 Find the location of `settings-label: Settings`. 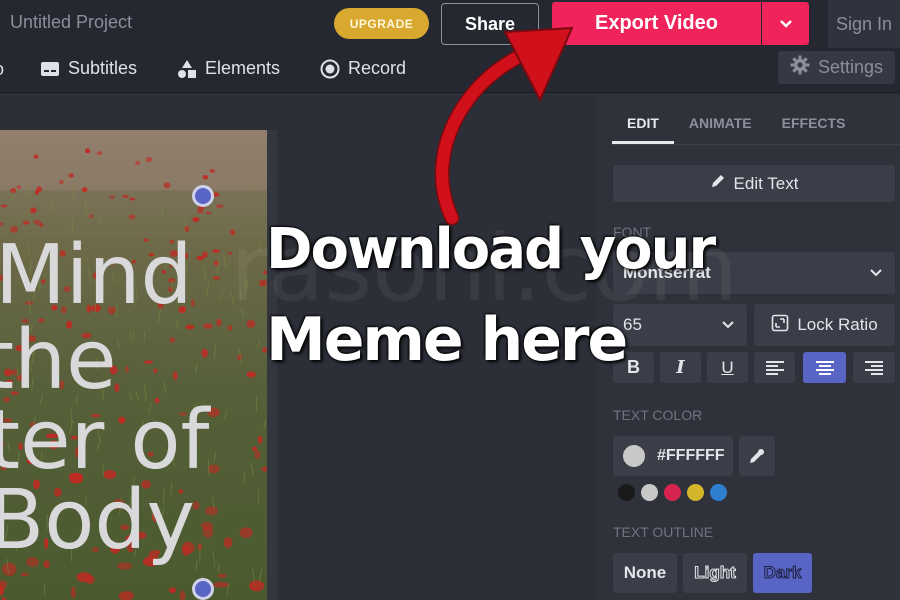

settings-label: Settings is located at coordinates (850, 67).